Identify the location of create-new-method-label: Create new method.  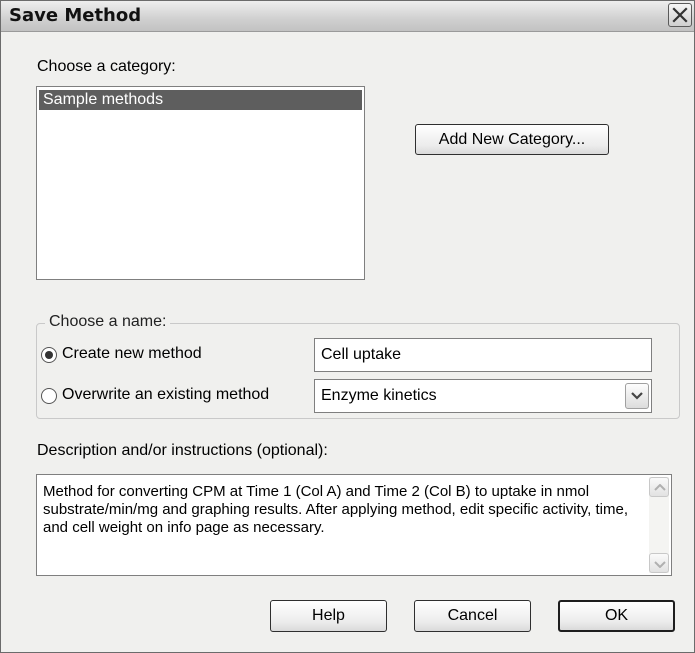
(132, 354).